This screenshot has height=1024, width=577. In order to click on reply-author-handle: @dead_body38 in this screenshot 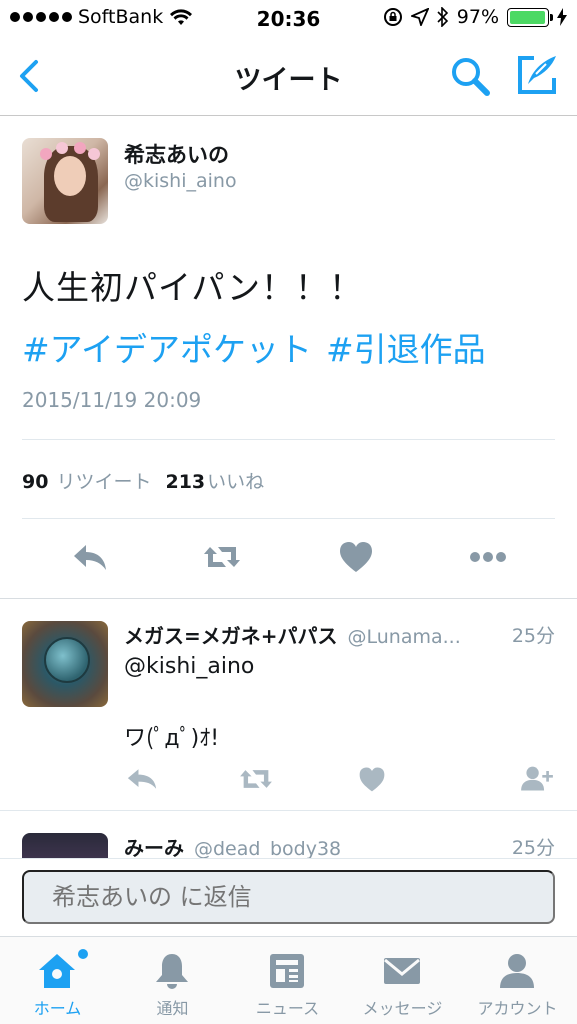, I will do `click(267, 848)`.